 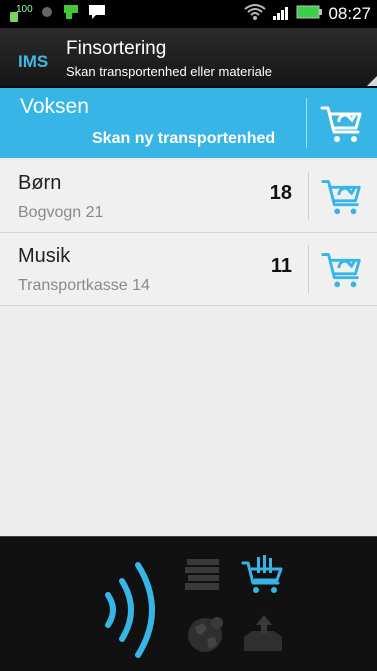 I want to click on nfc-icon, so click(x=131, y=610).